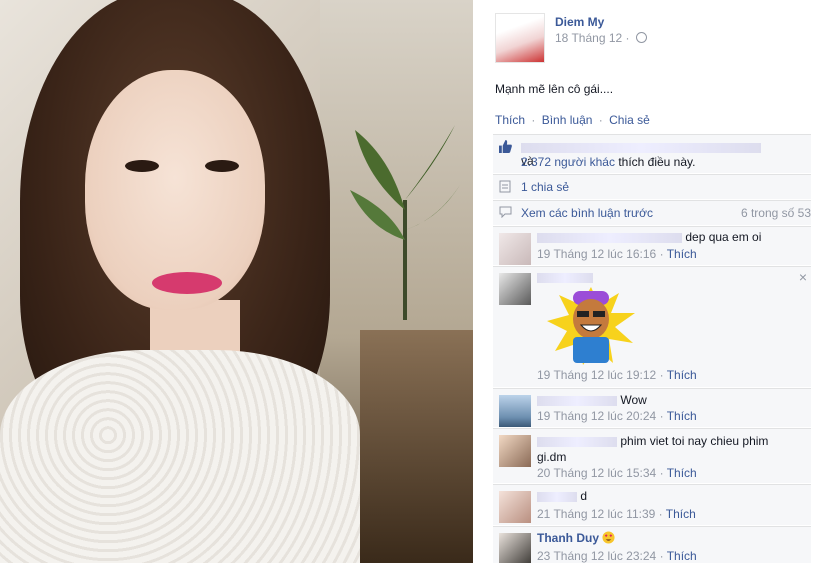 This screenshot has height=563, width=813. I want to click on comment-meta: 23 Tháng 12 lúc 23:24 · Thích, so click(617, 556).